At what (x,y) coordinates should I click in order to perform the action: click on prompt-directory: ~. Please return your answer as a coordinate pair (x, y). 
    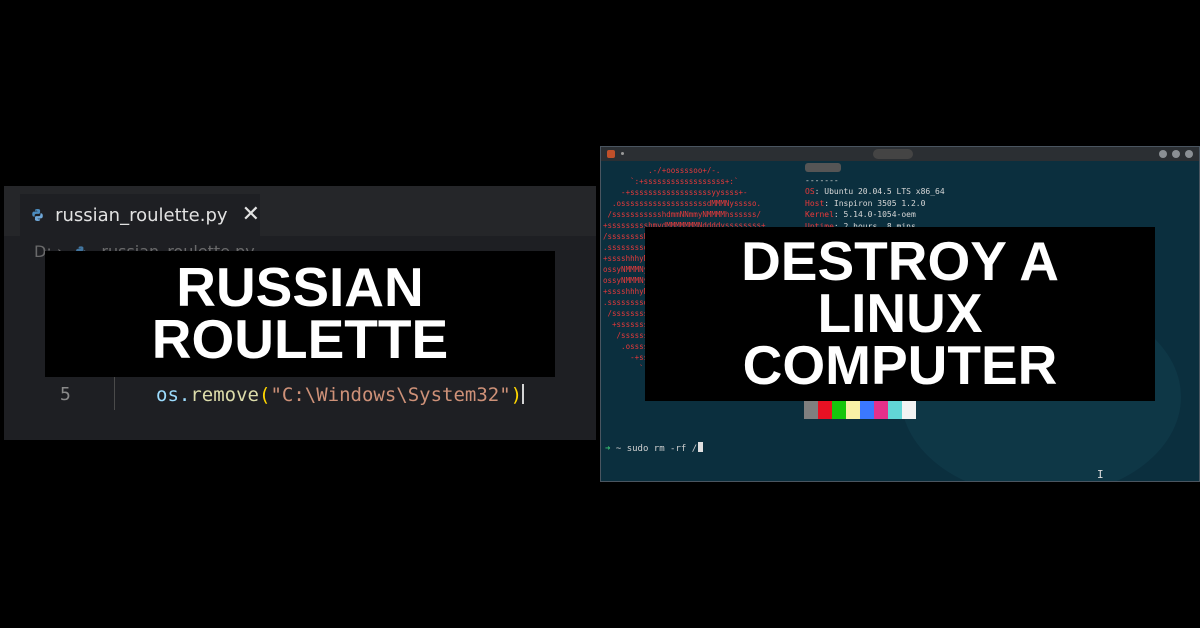
    Looking at the image, I should click on (618, 449).